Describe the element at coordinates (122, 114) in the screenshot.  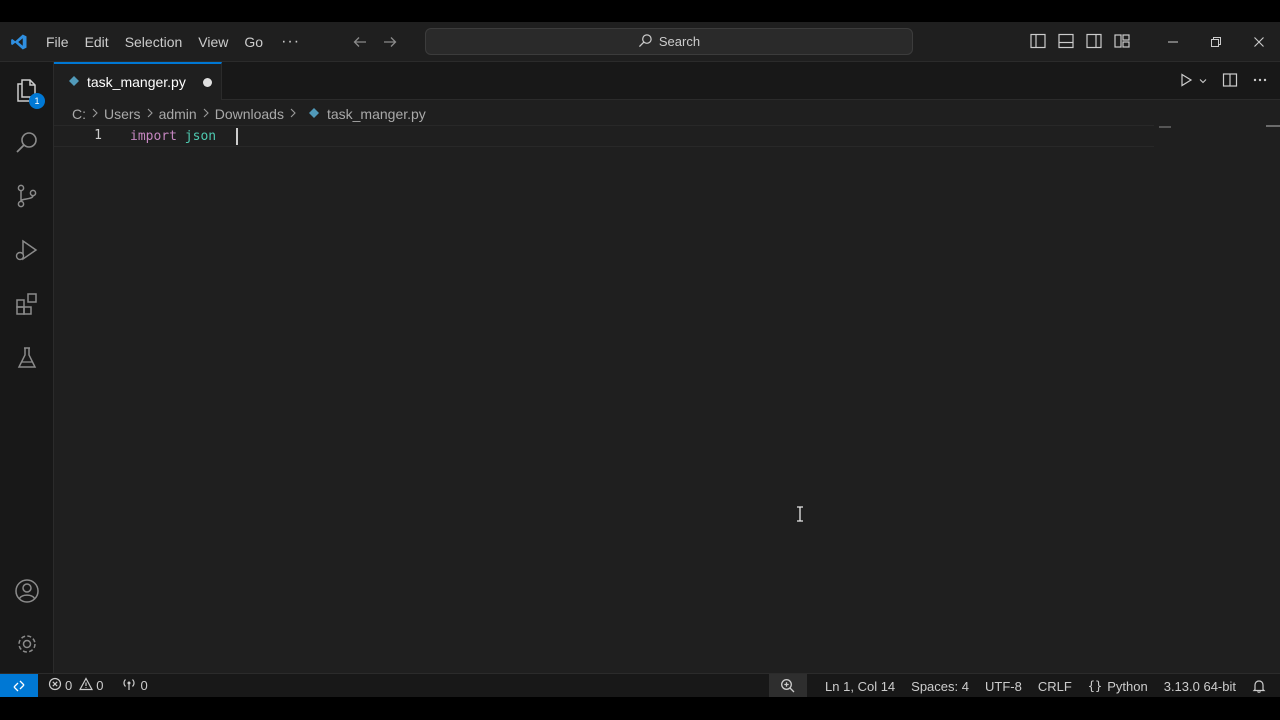
I see `breadcrumb-users: Users` at that location.